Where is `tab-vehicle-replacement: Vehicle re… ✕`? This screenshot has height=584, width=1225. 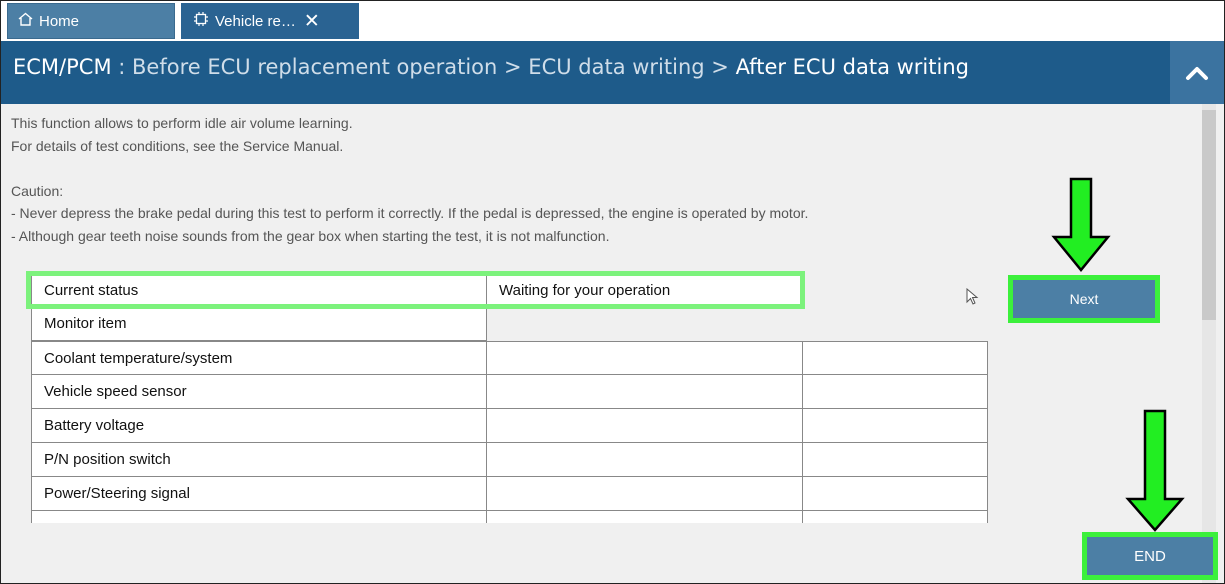 tab-vehicle-replacement: Vehicle re… ✕ is located at coordinates (270, 21).